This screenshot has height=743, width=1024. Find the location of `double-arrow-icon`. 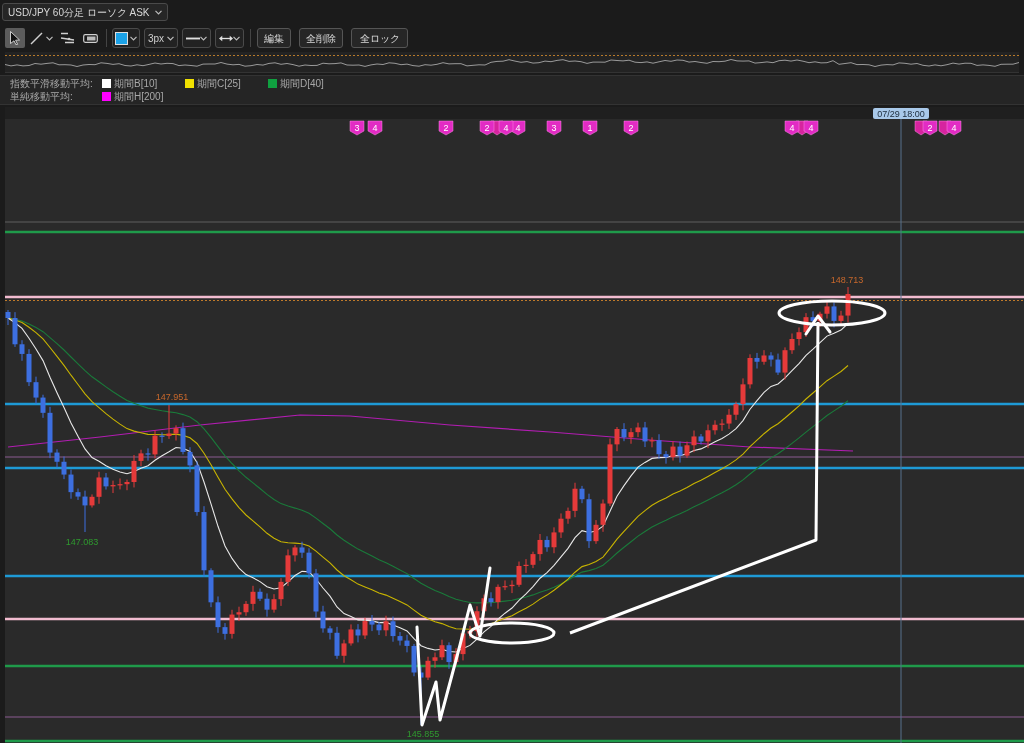

double-arrow-icon is located at coordinates (226, 38).